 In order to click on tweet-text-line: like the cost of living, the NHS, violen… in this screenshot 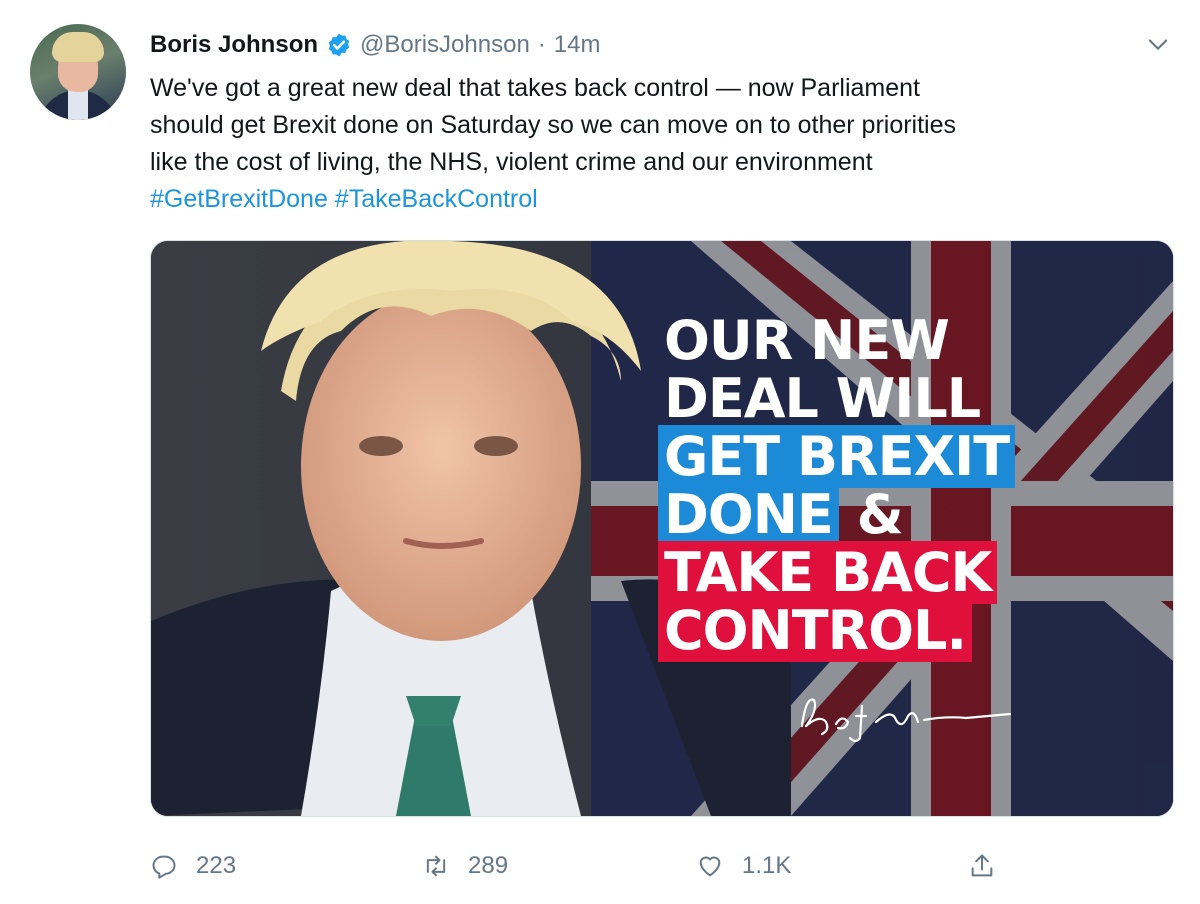, I will do `click(511, 162)`.